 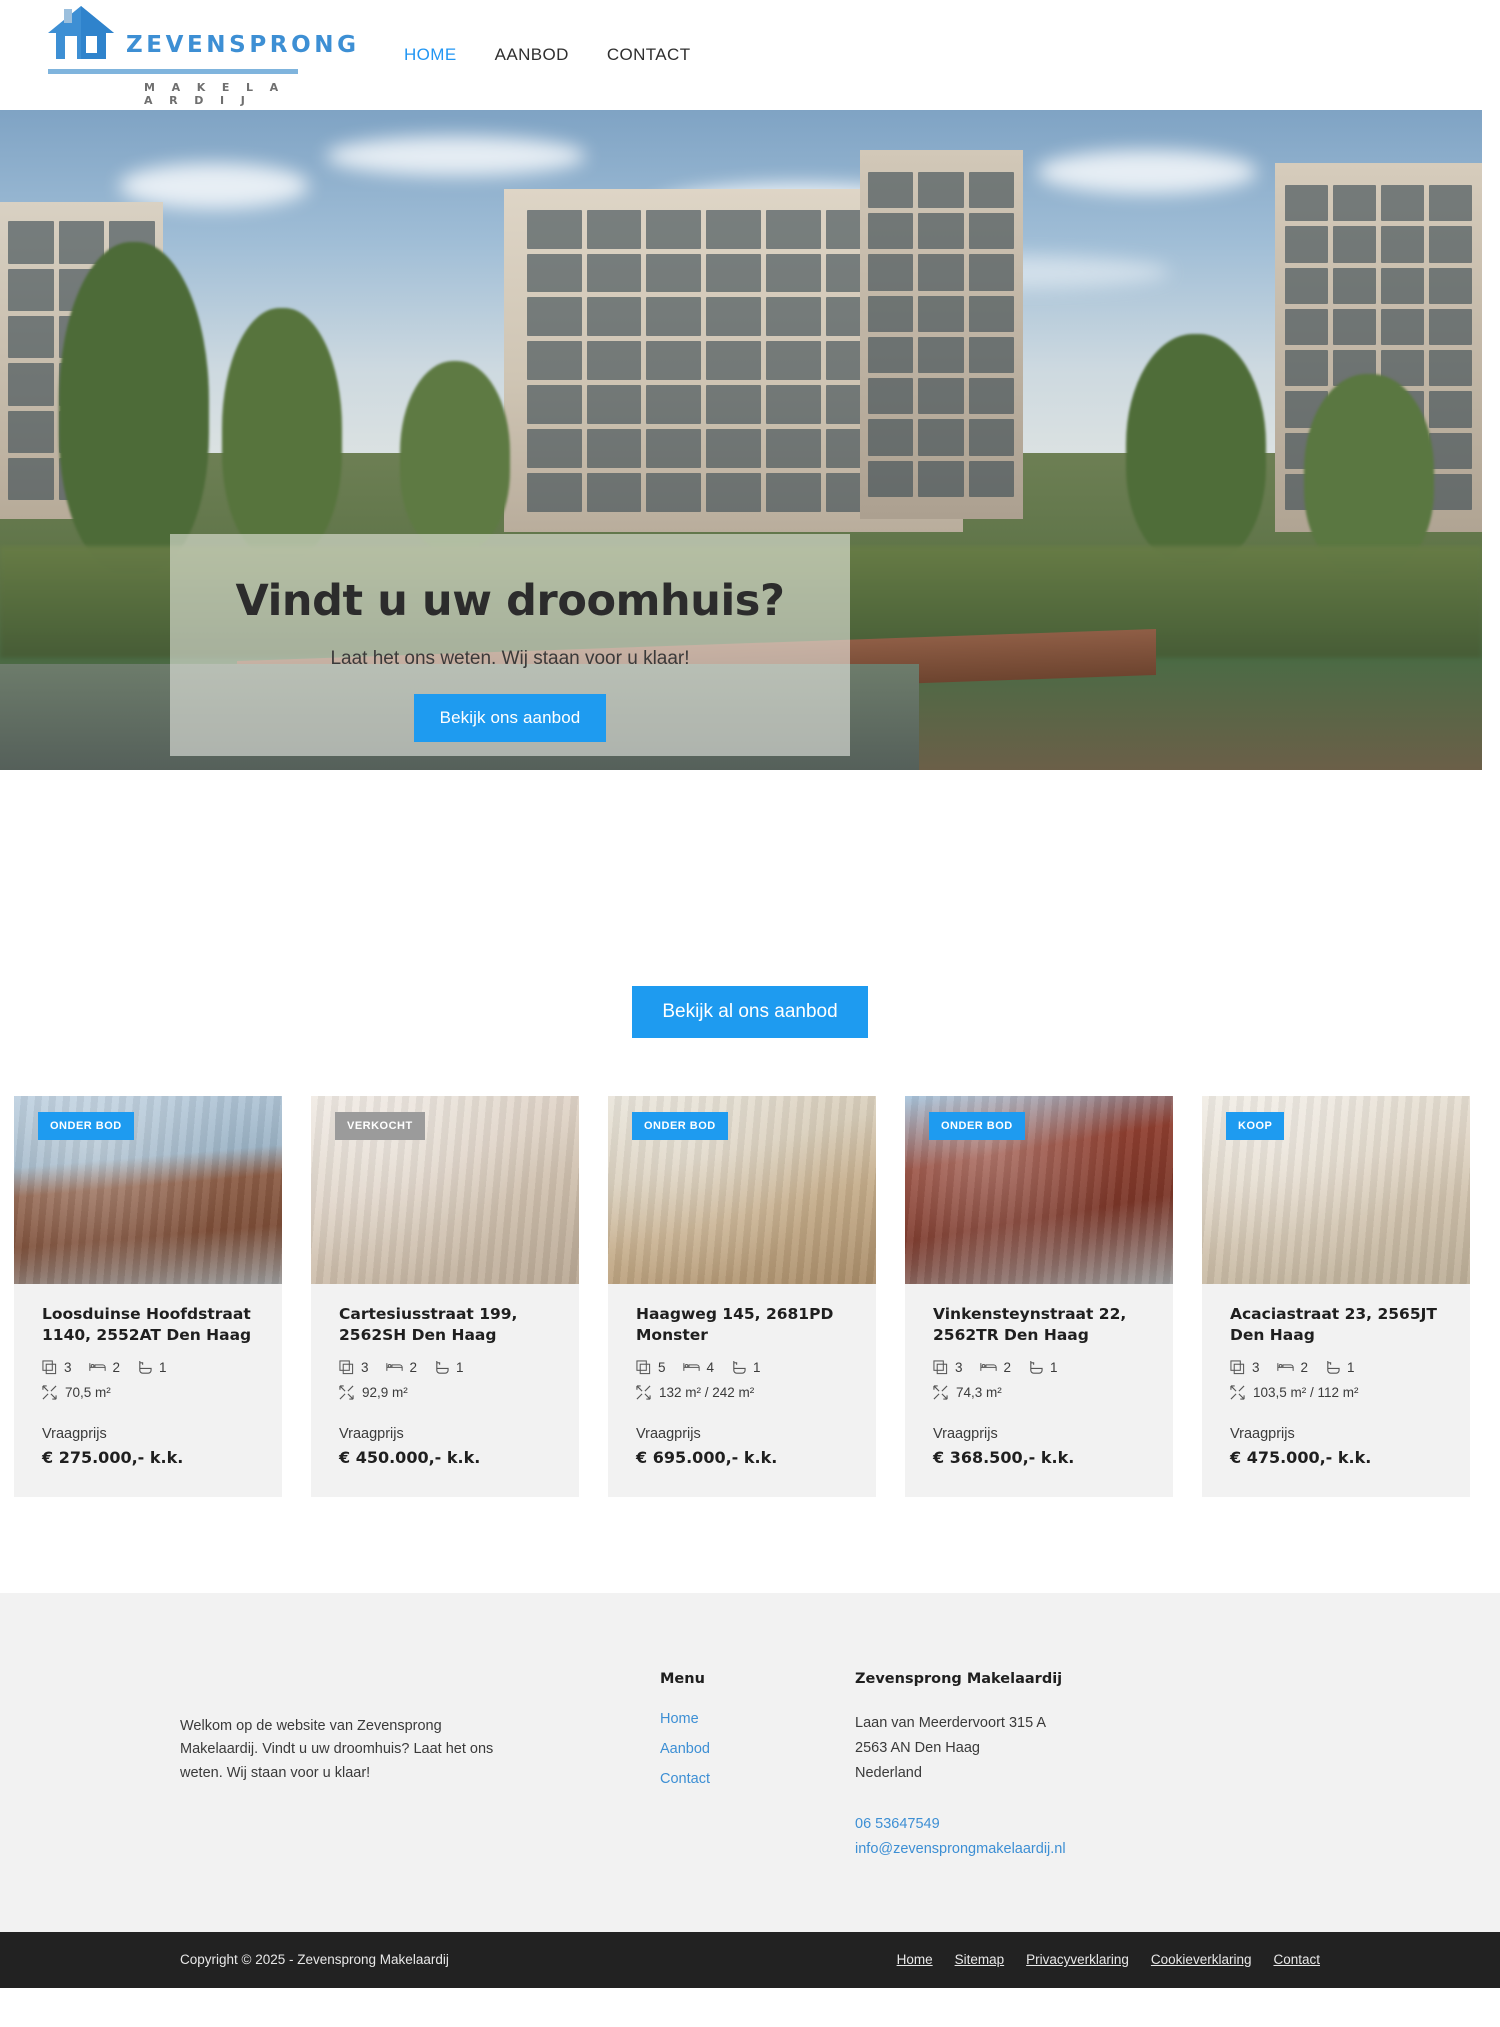 What do you see at coordinates (735, 1324) in the screenshot?
I see `listing-title: Haagweg 145, 2681PD Monster` at bounding box center [735, 1324].